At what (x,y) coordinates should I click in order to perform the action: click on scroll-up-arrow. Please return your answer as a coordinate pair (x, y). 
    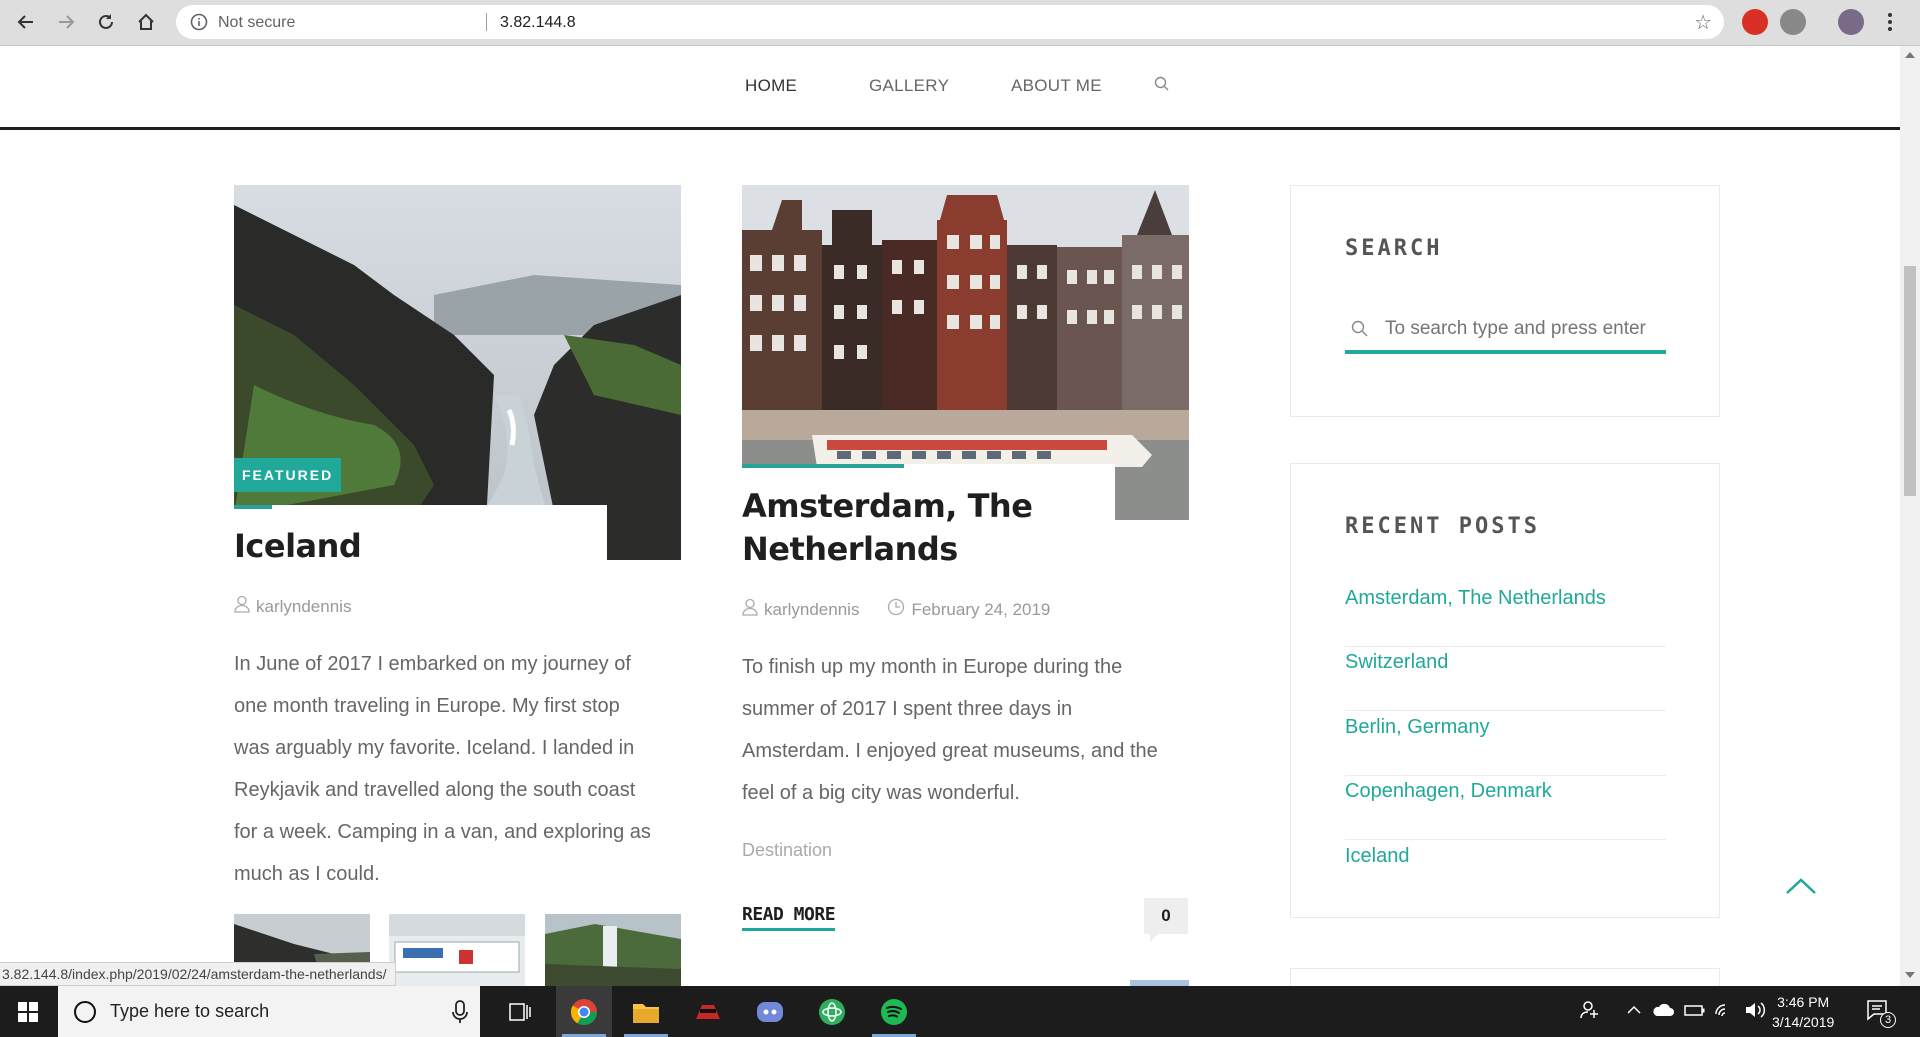
    Looking at the image, I should click on (1910, 55).